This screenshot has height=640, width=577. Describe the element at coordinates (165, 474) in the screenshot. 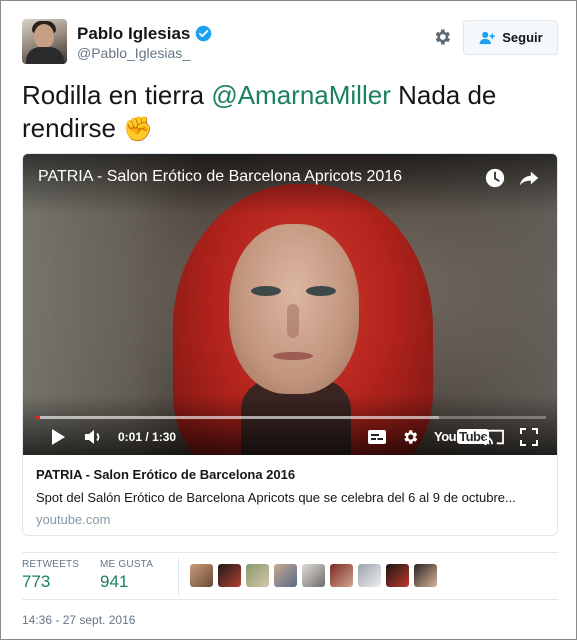

I see `card-title: PATRIA - Salon Erótico de Barcelona 2016` at that location.